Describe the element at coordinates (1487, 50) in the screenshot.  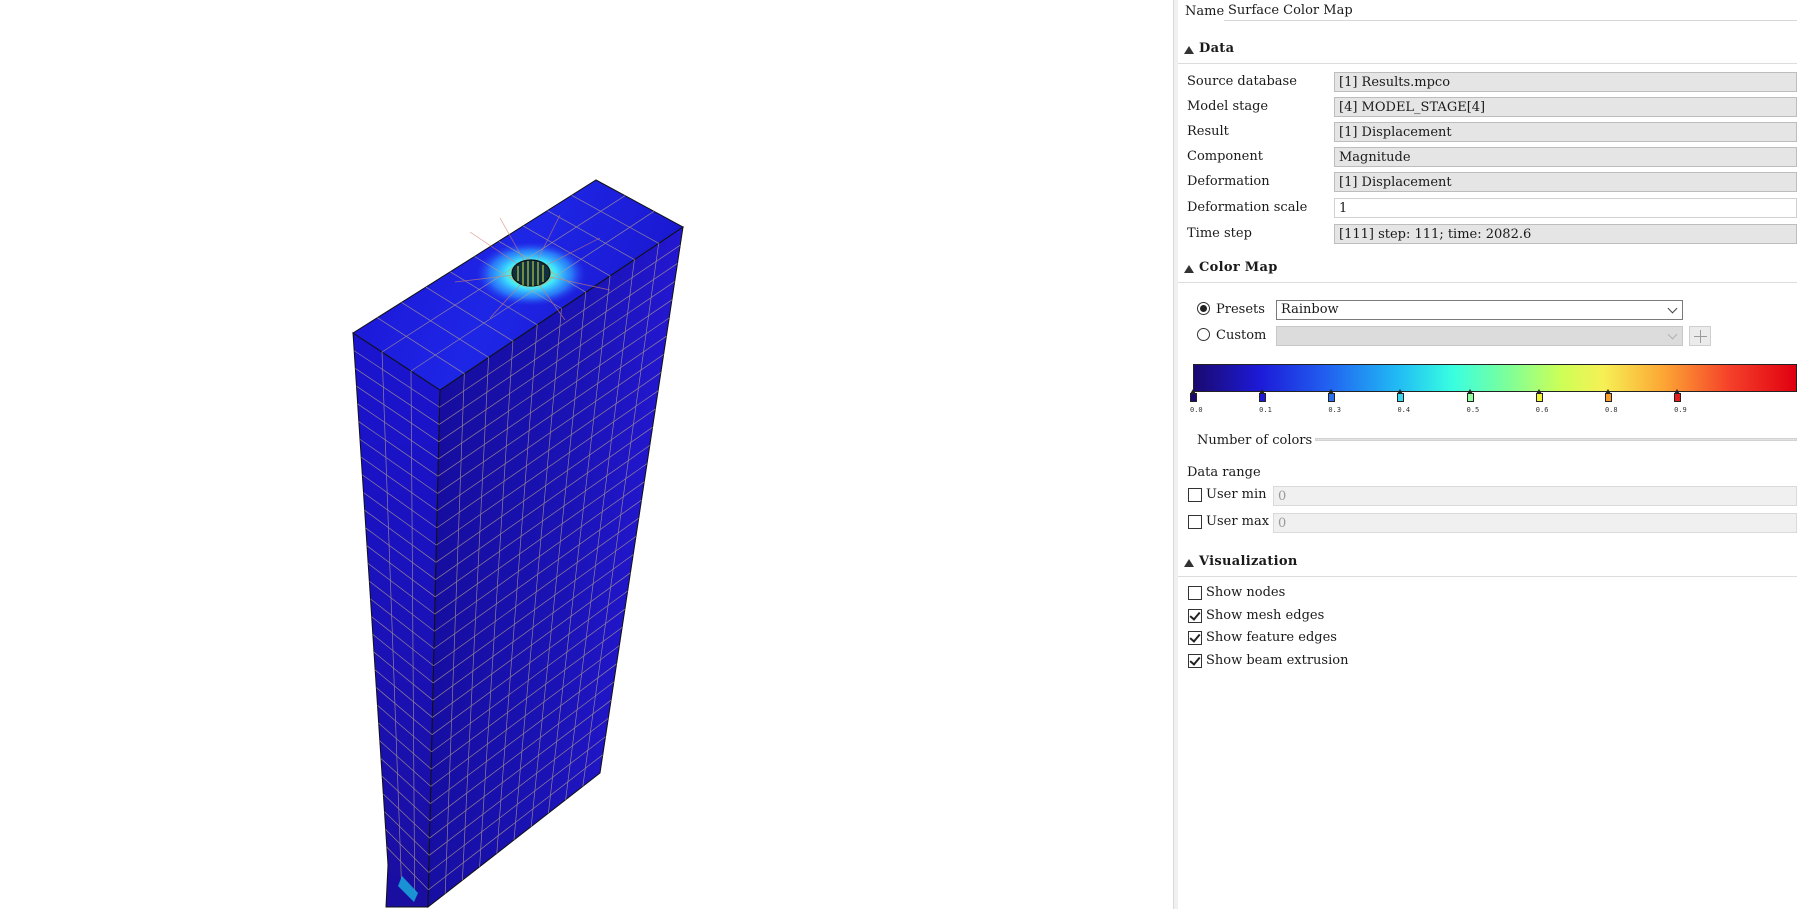
I see `data-section-header: Data` at that location.